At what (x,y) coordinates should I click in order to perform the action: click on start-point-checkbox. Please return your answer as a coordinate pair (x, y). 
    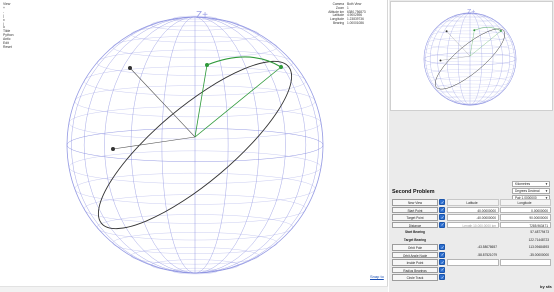
    Looking at the image, I should click on (442, 209).